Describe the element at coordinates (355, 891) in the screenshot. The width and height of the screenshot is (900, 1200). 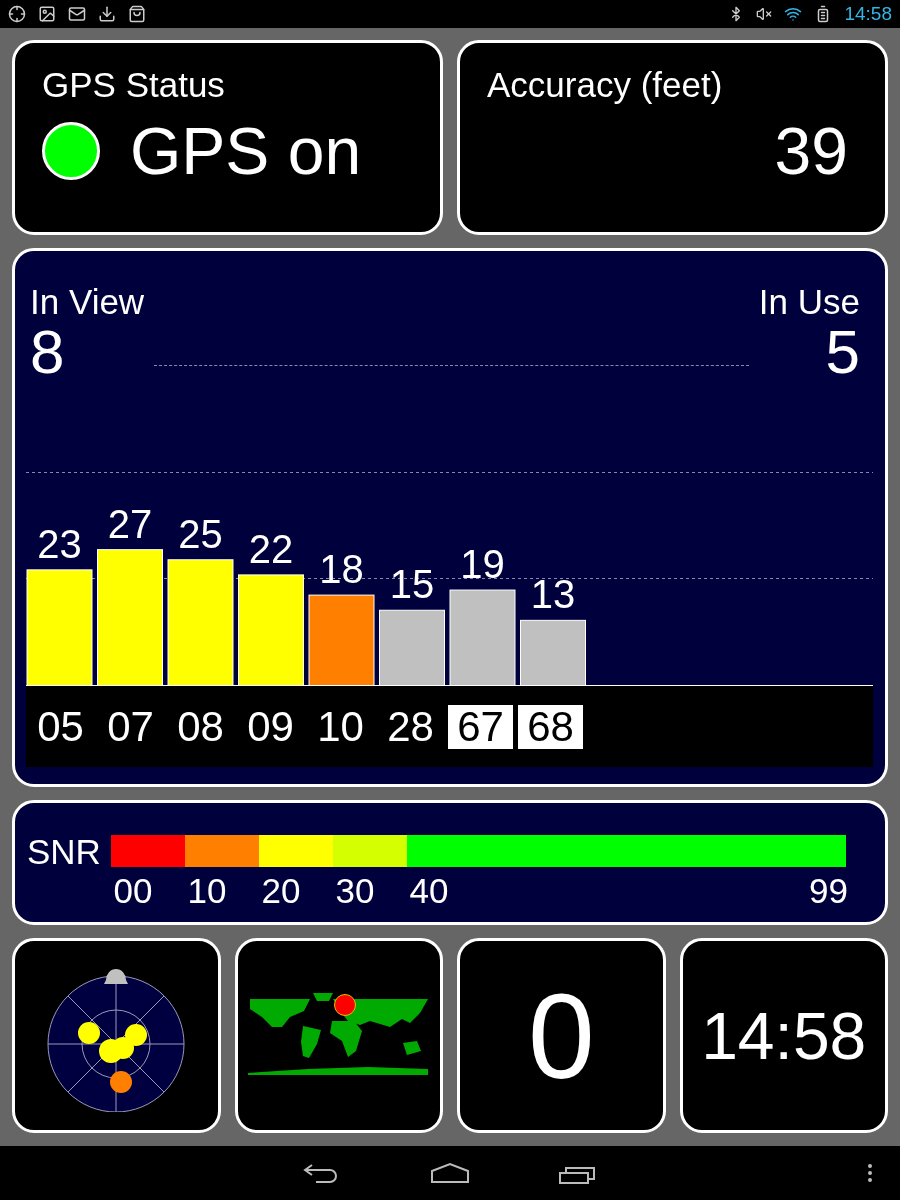
I see `scale-label: 30` at that location.